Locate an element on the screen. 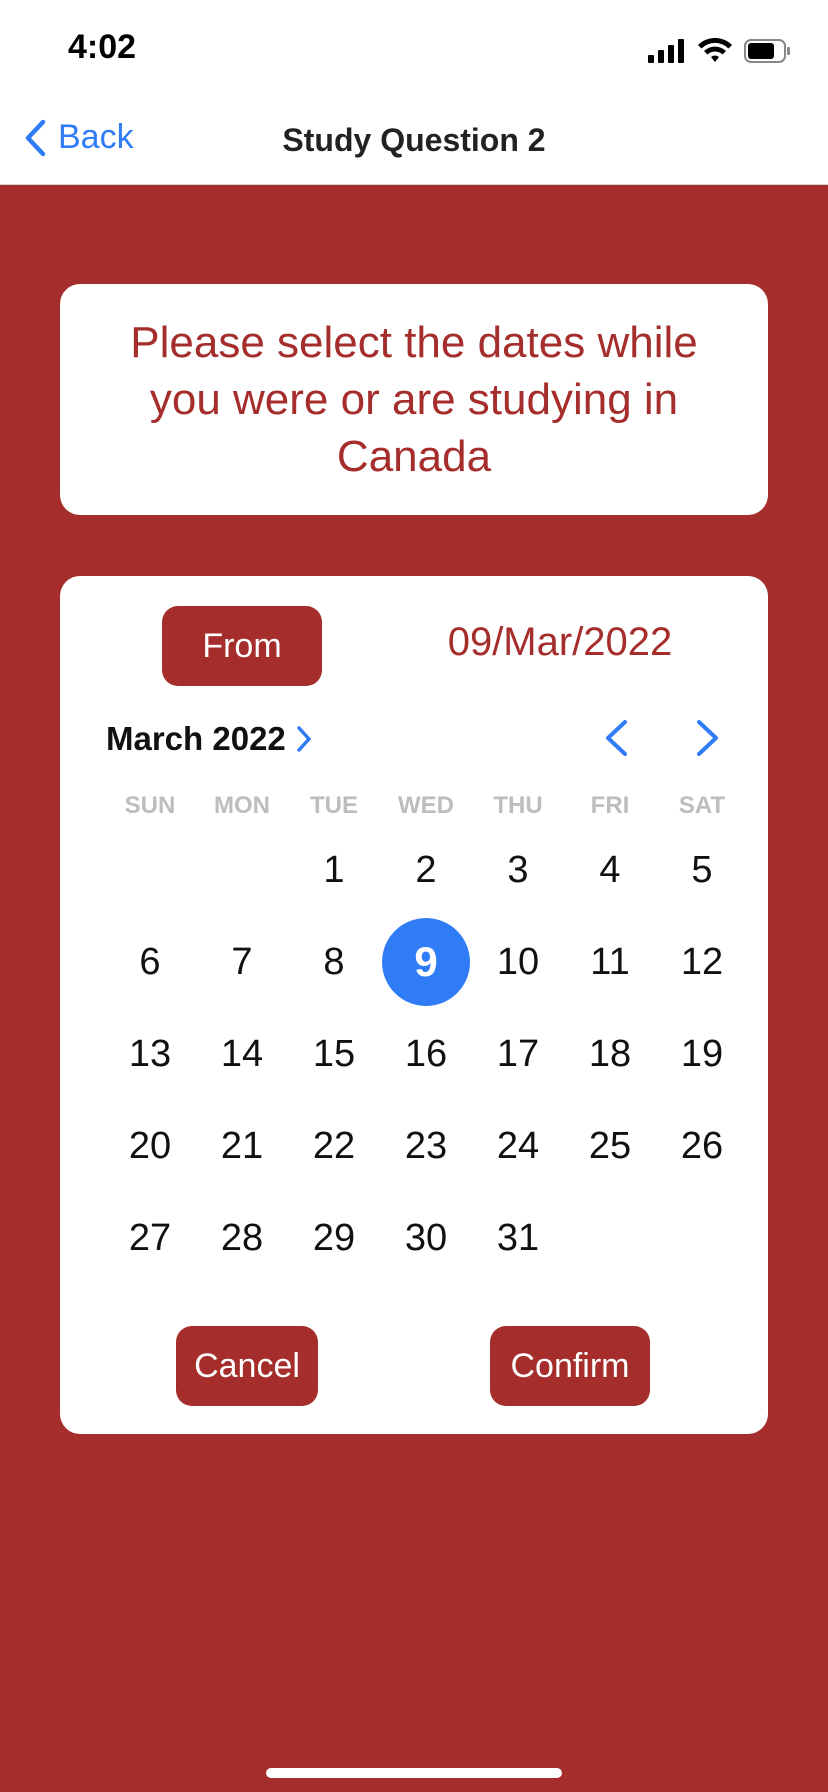 This screenshot has height=1792, width=828. day-number: 4 is located at coordinates (610, 869).